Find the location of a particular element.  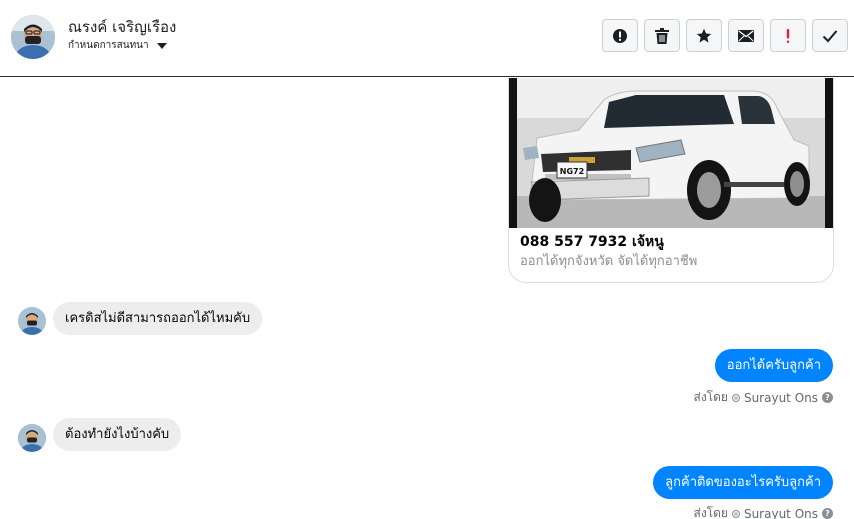

delete-button is located at coordinates (662, 35).